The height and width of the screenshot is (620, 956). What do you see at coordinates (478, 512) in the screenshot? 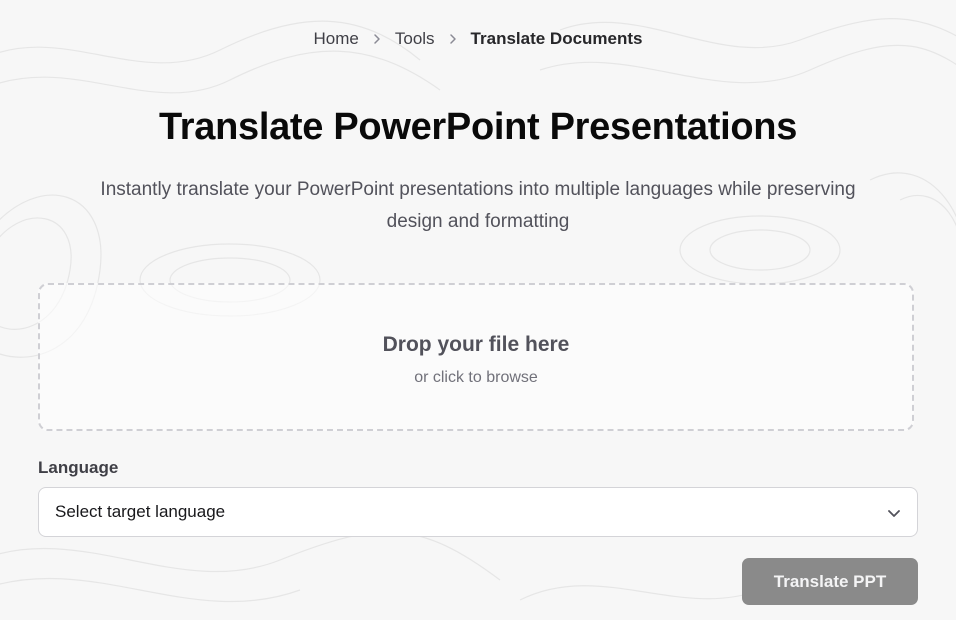
I see `language-select: Select target language` at bounding box center [478, 512].